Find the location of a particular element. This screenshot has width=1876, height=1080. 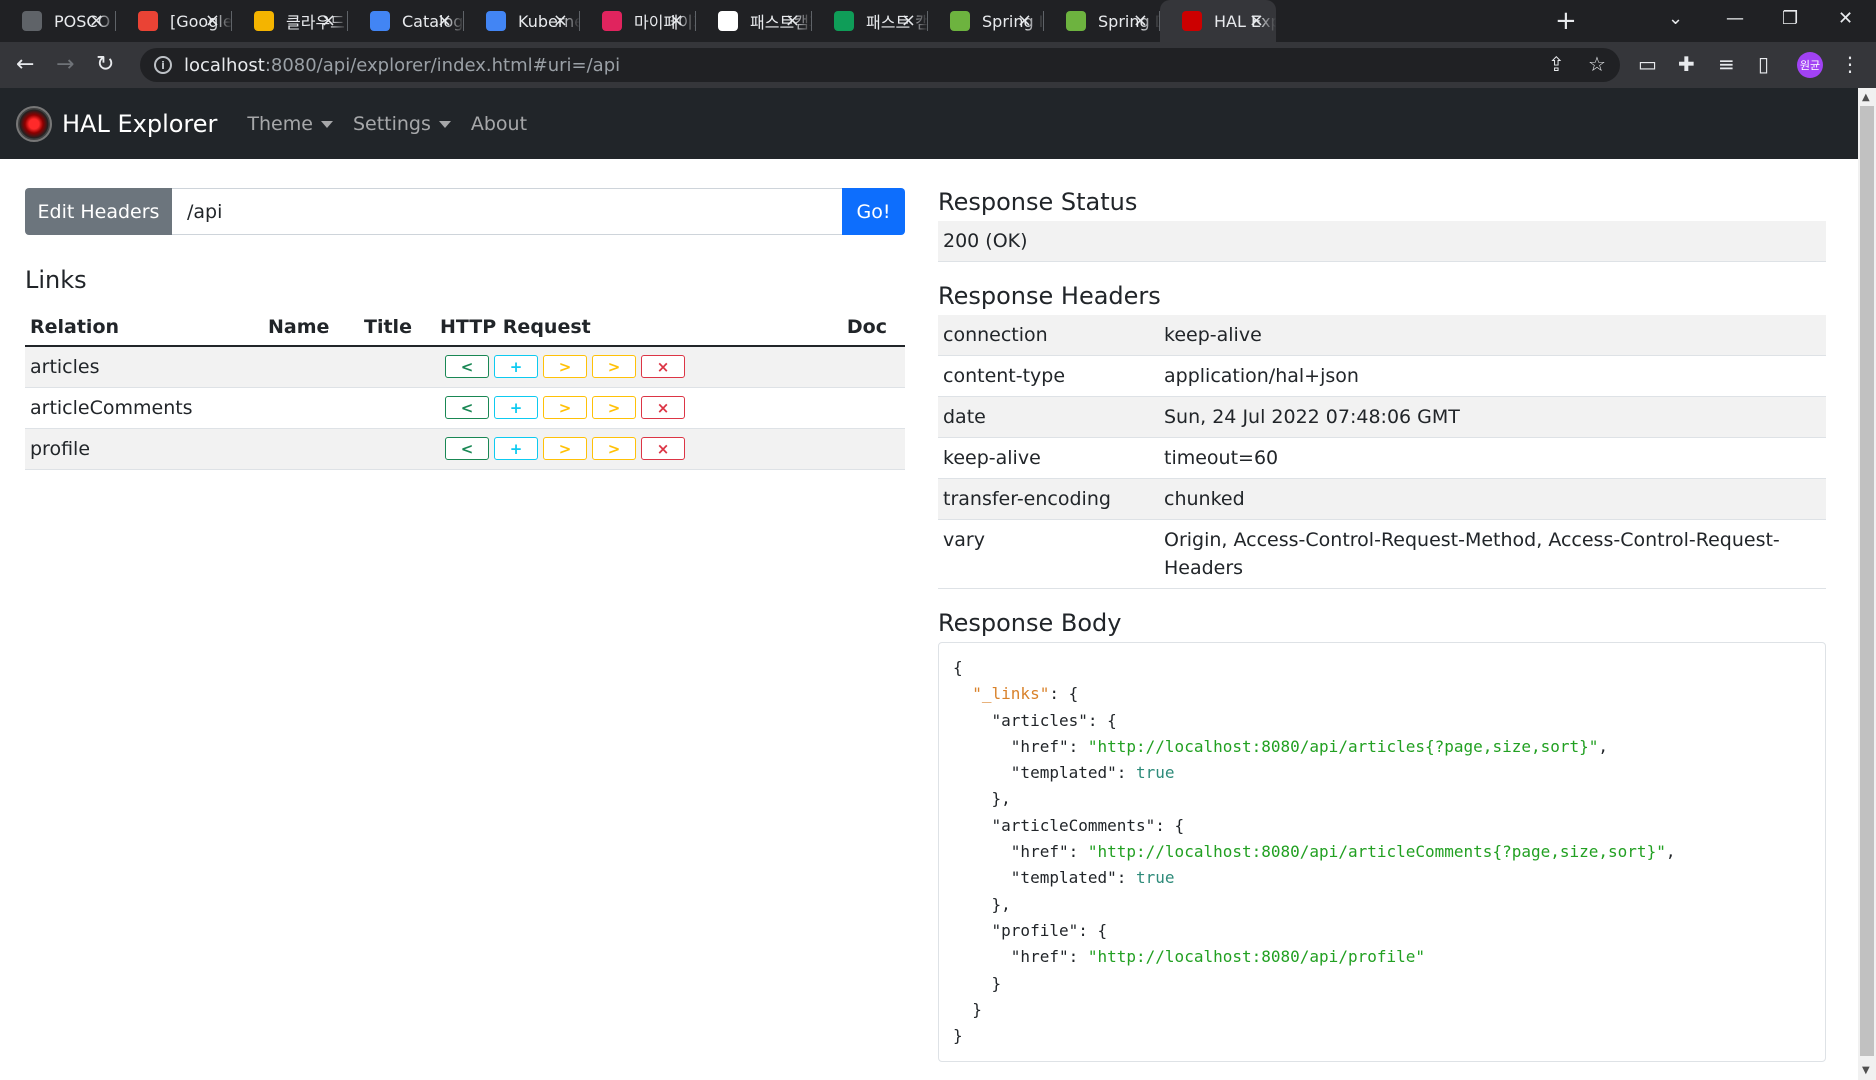

site-info-icon: i is located at coordinates (163, 65).